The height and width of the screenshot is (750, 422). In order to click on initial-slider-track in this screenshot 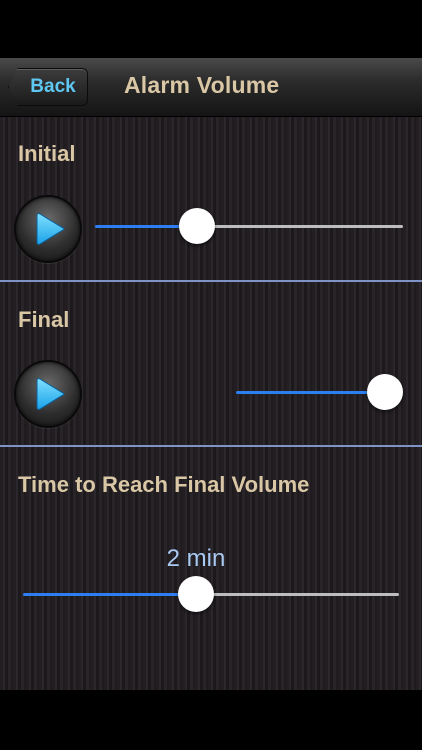, I will do `click(299, 226)`.